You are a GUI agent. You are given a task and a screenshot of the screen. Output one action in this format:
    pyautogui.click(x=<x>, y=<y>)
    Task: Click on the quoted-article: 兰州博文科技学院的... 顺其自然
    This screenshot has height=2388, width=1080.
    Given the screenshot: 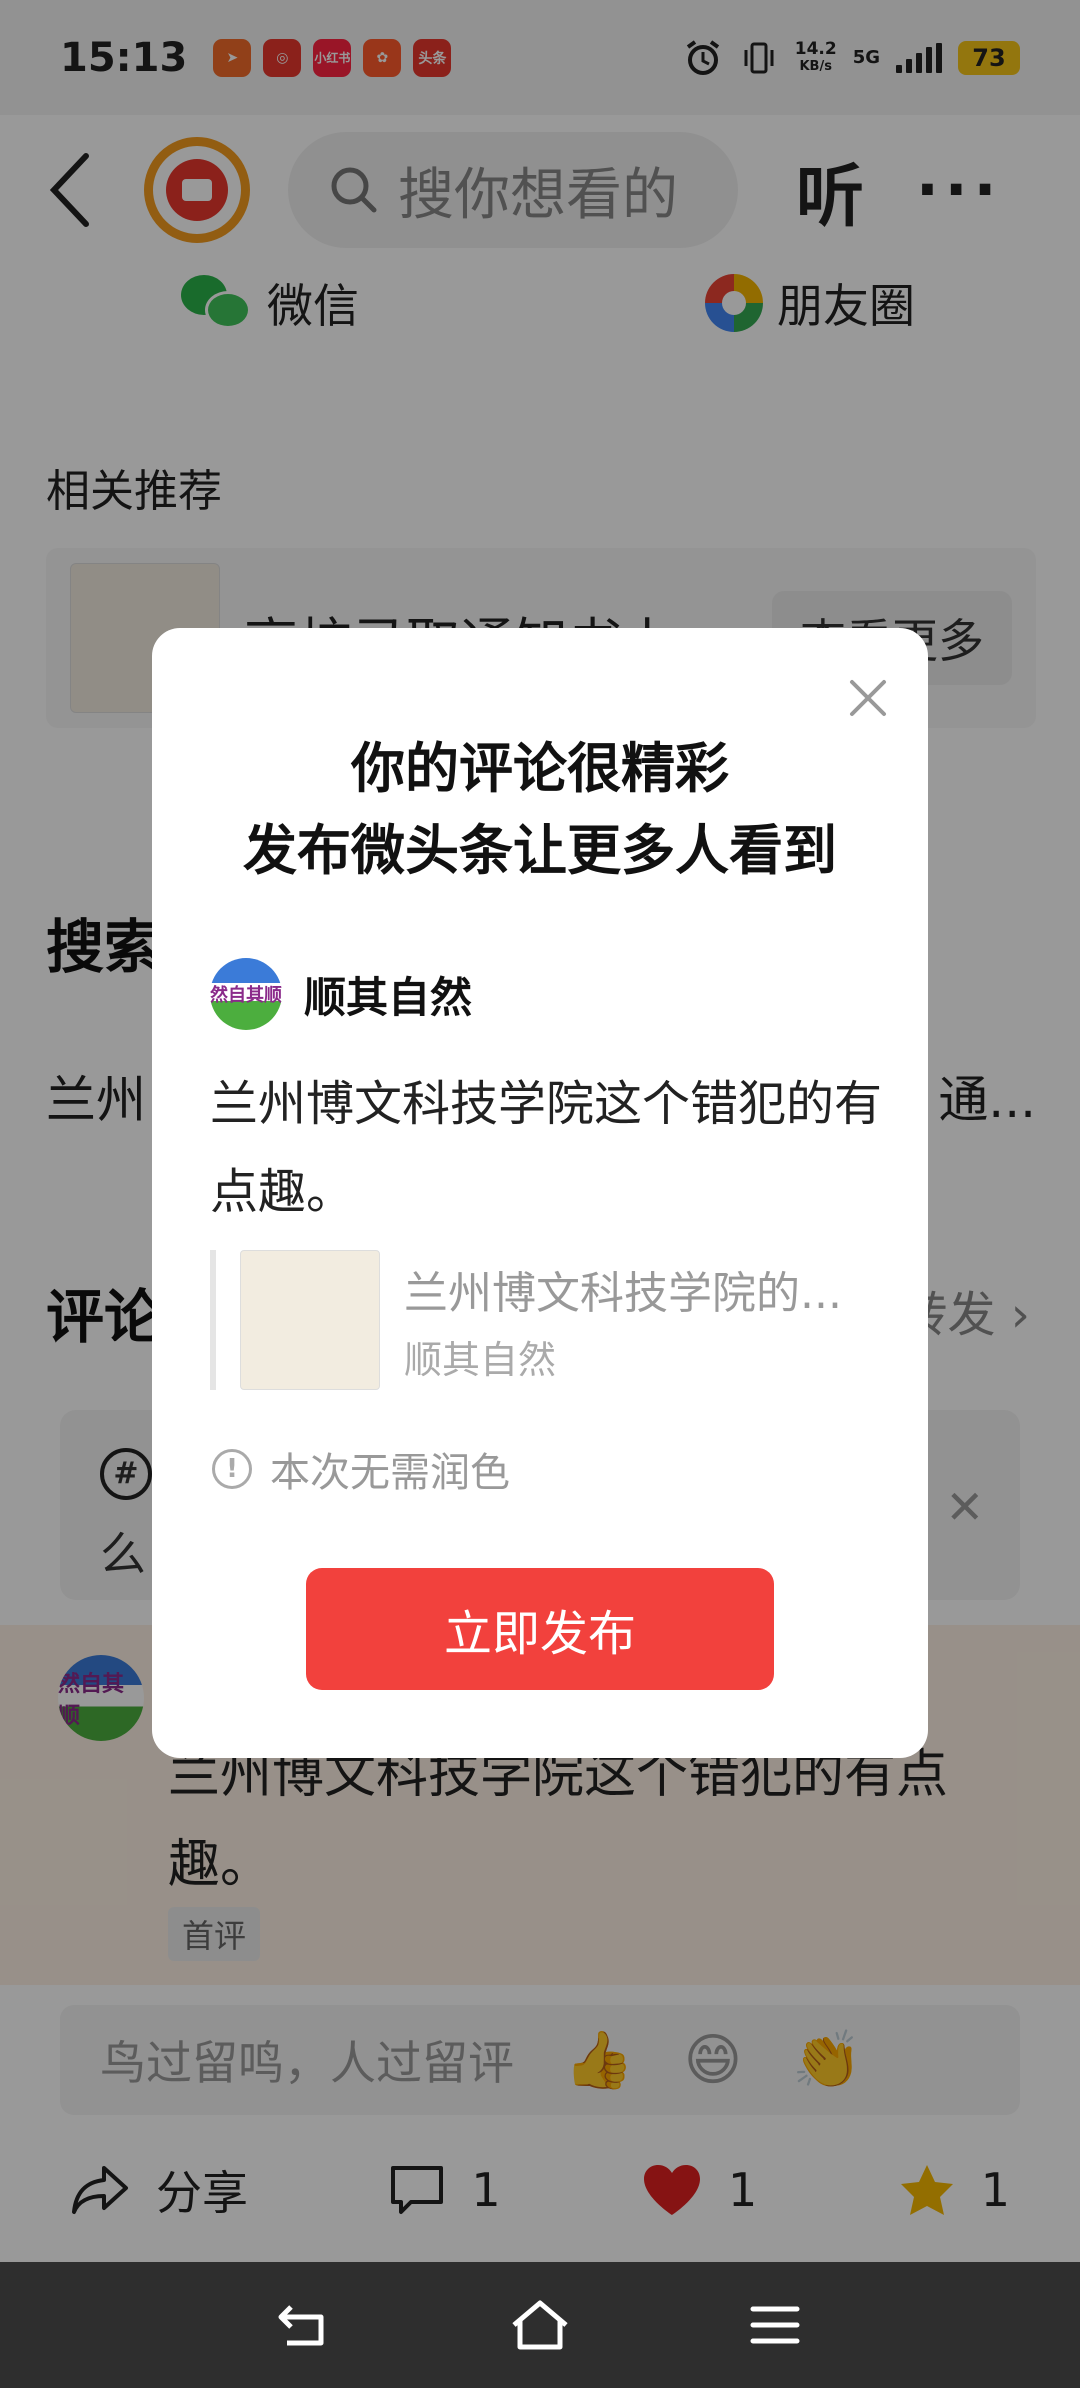 What is the action you would take?
    pyautogui.click(x=540, y=1320)
    